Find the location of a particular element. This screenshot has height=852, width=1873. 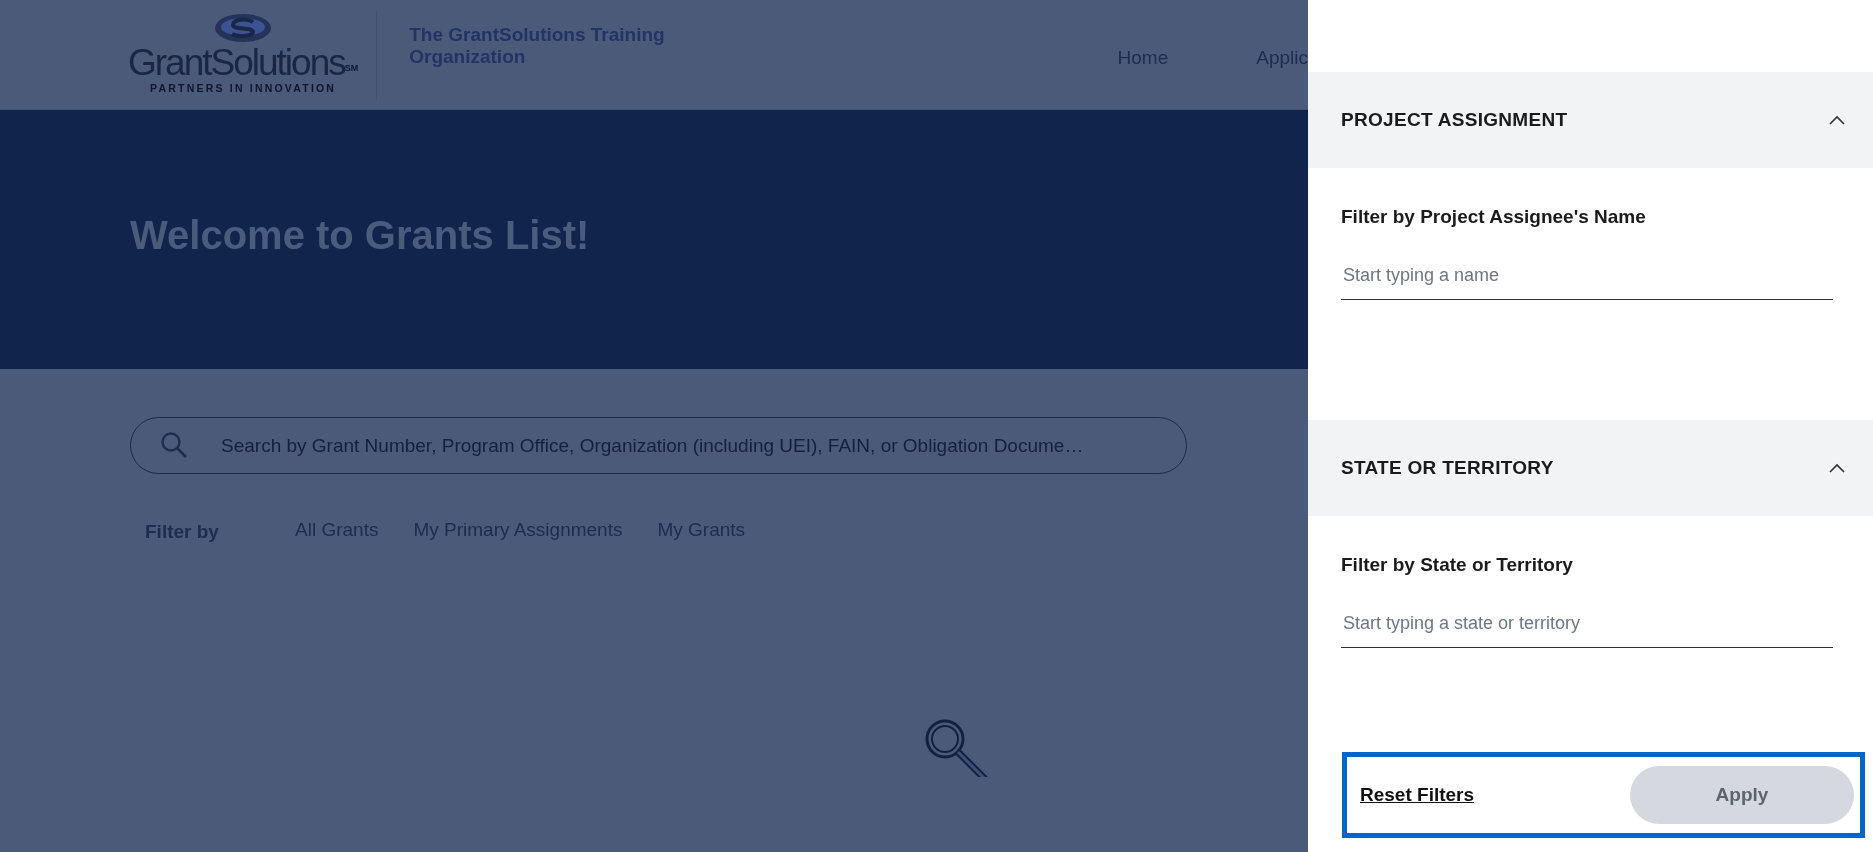

section-header: PROJECT ASSIGNMENT is located at coordinates (1590, 120).